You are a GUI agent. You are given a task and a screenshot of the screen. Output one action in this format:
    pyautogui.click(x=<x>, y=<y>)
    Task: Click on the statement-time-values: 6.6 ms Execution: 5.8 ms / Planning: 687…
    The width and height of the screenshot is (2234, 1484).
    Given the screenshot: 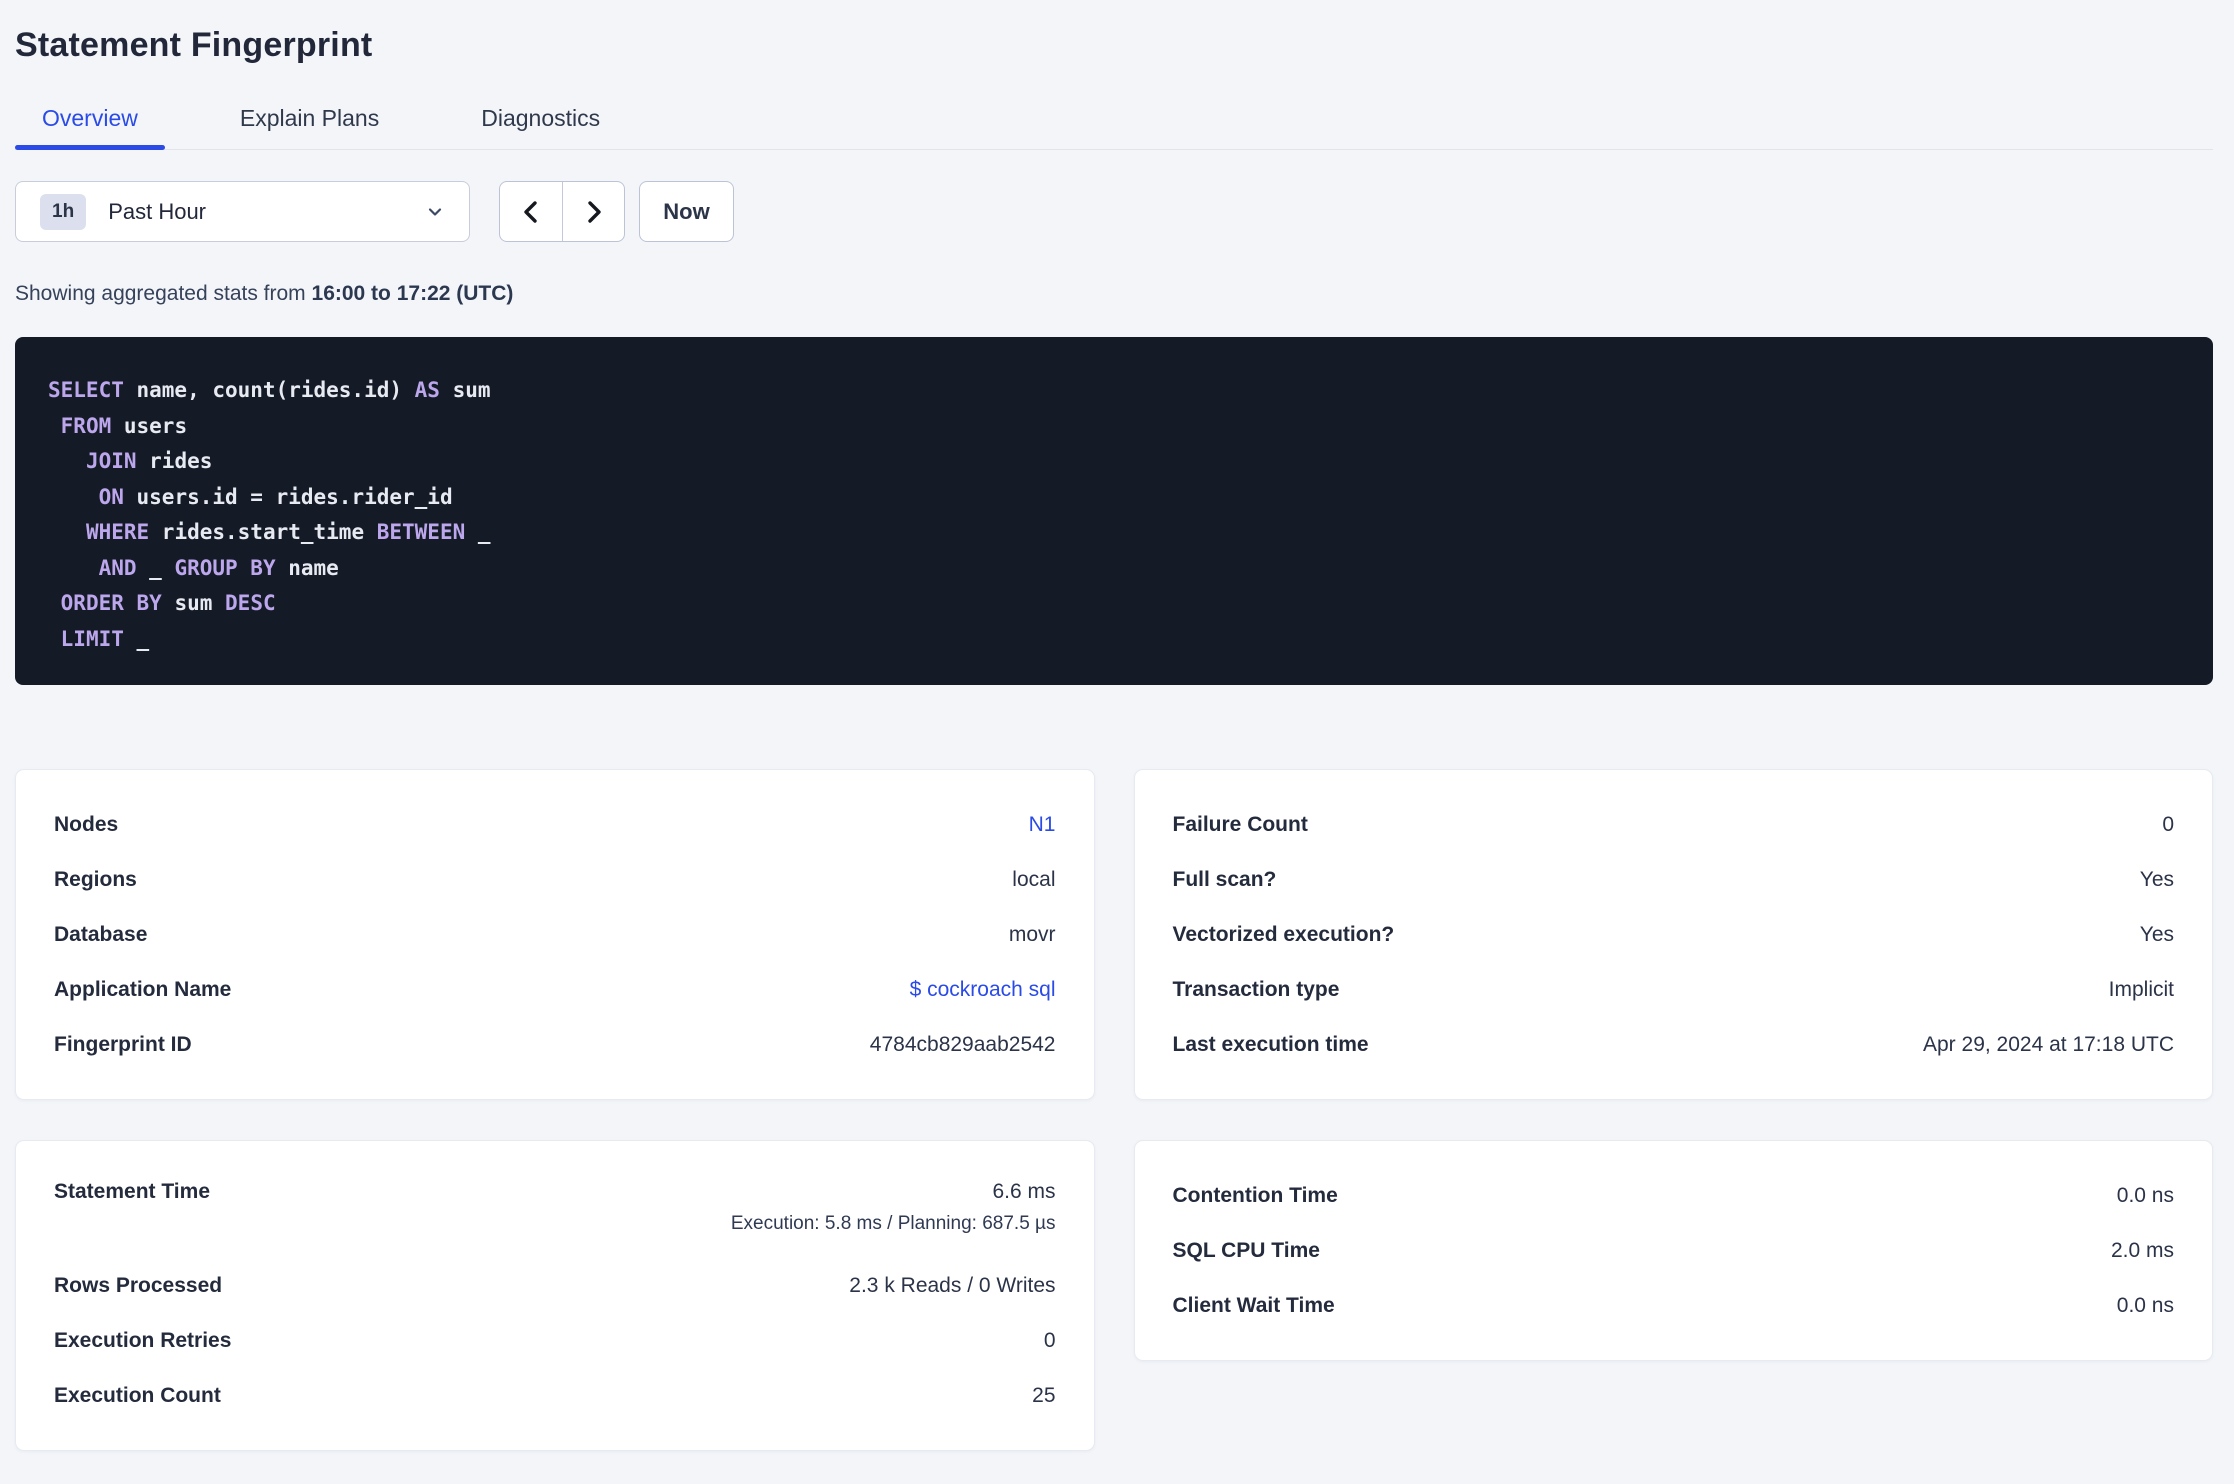 What is the action you would take?
    pyautogui.click(x=893, y=1207)
    